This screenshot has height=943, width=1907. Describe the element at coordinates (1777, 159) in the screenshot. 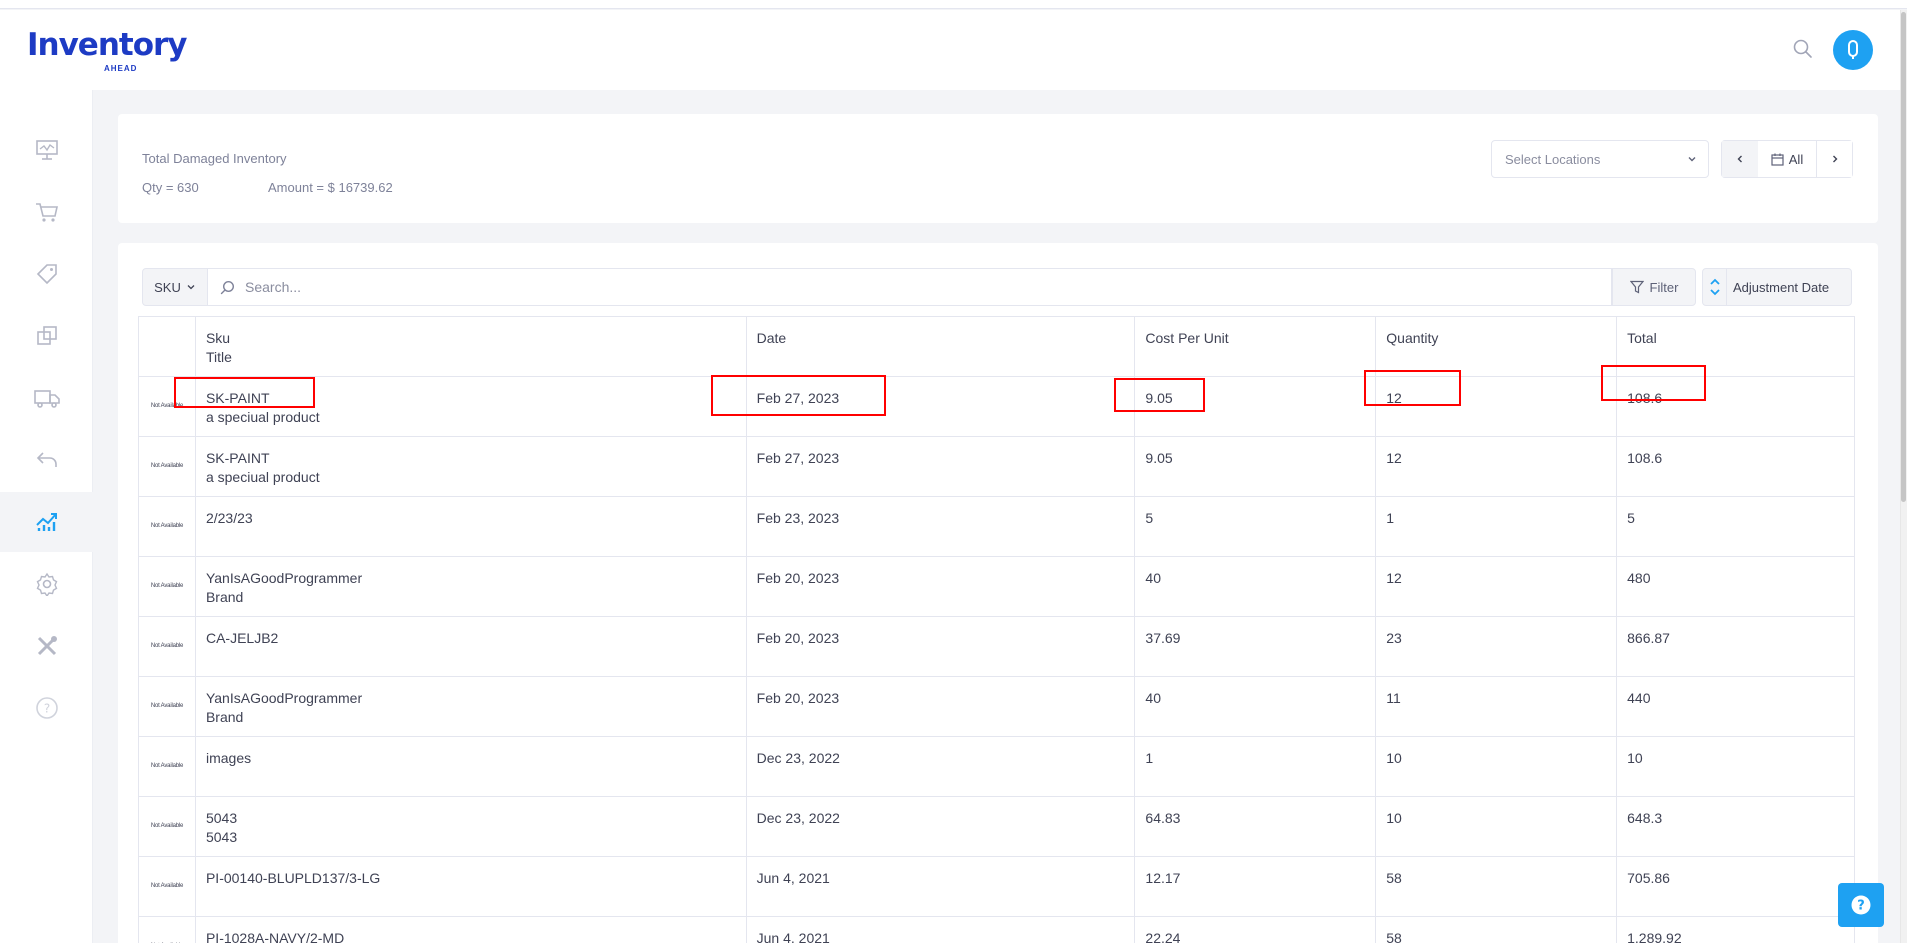

I see `calendar-icon` at that location.